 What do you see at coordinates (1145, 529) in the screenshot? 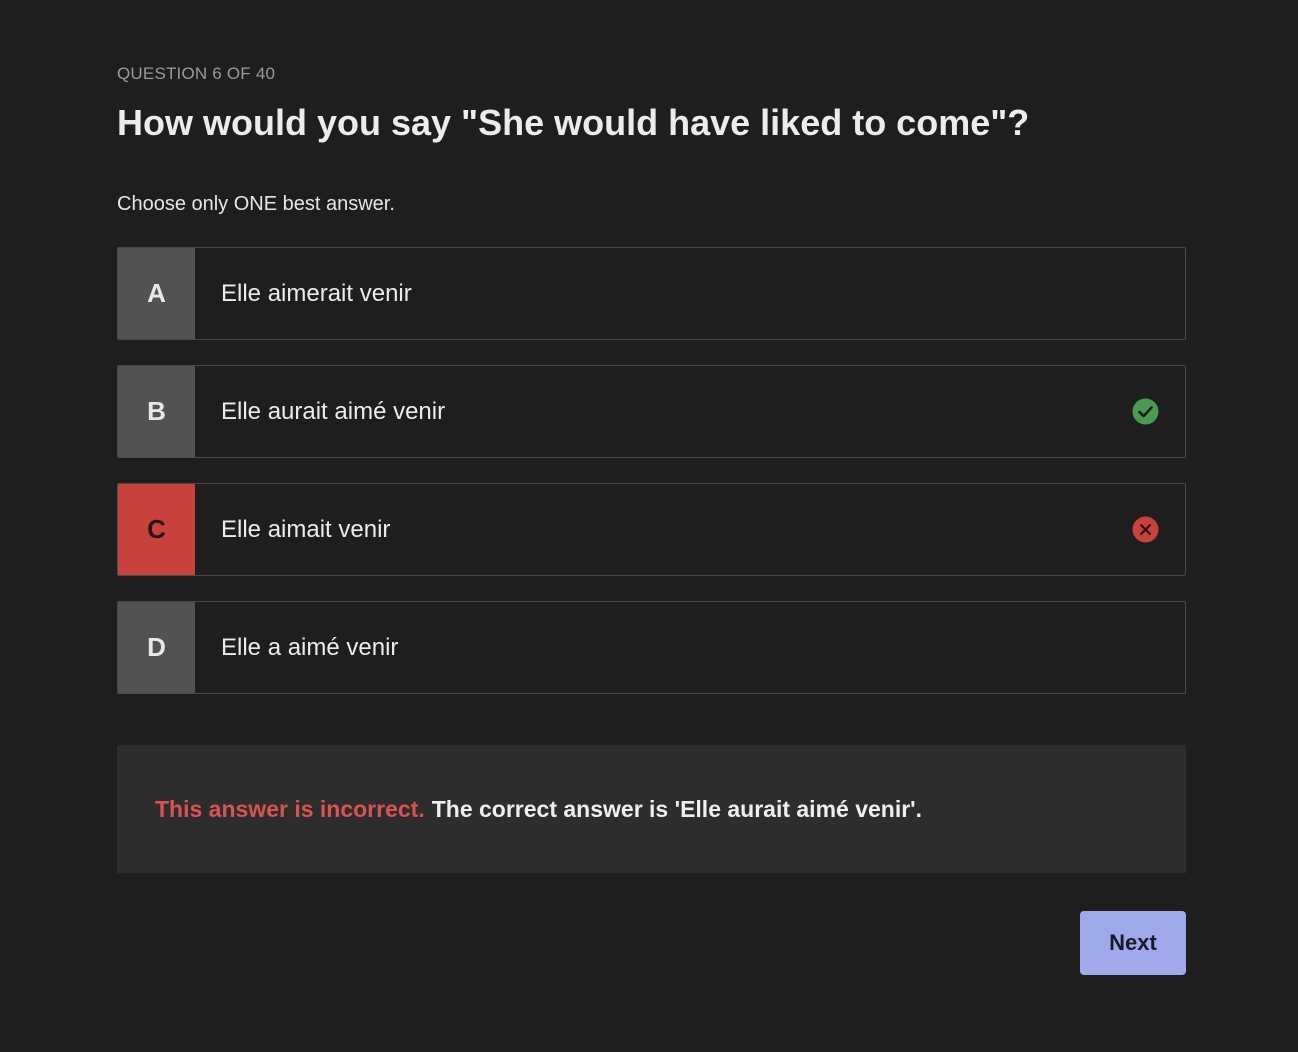
I see `x-circle-icon` at bounding box center [1145, 529].